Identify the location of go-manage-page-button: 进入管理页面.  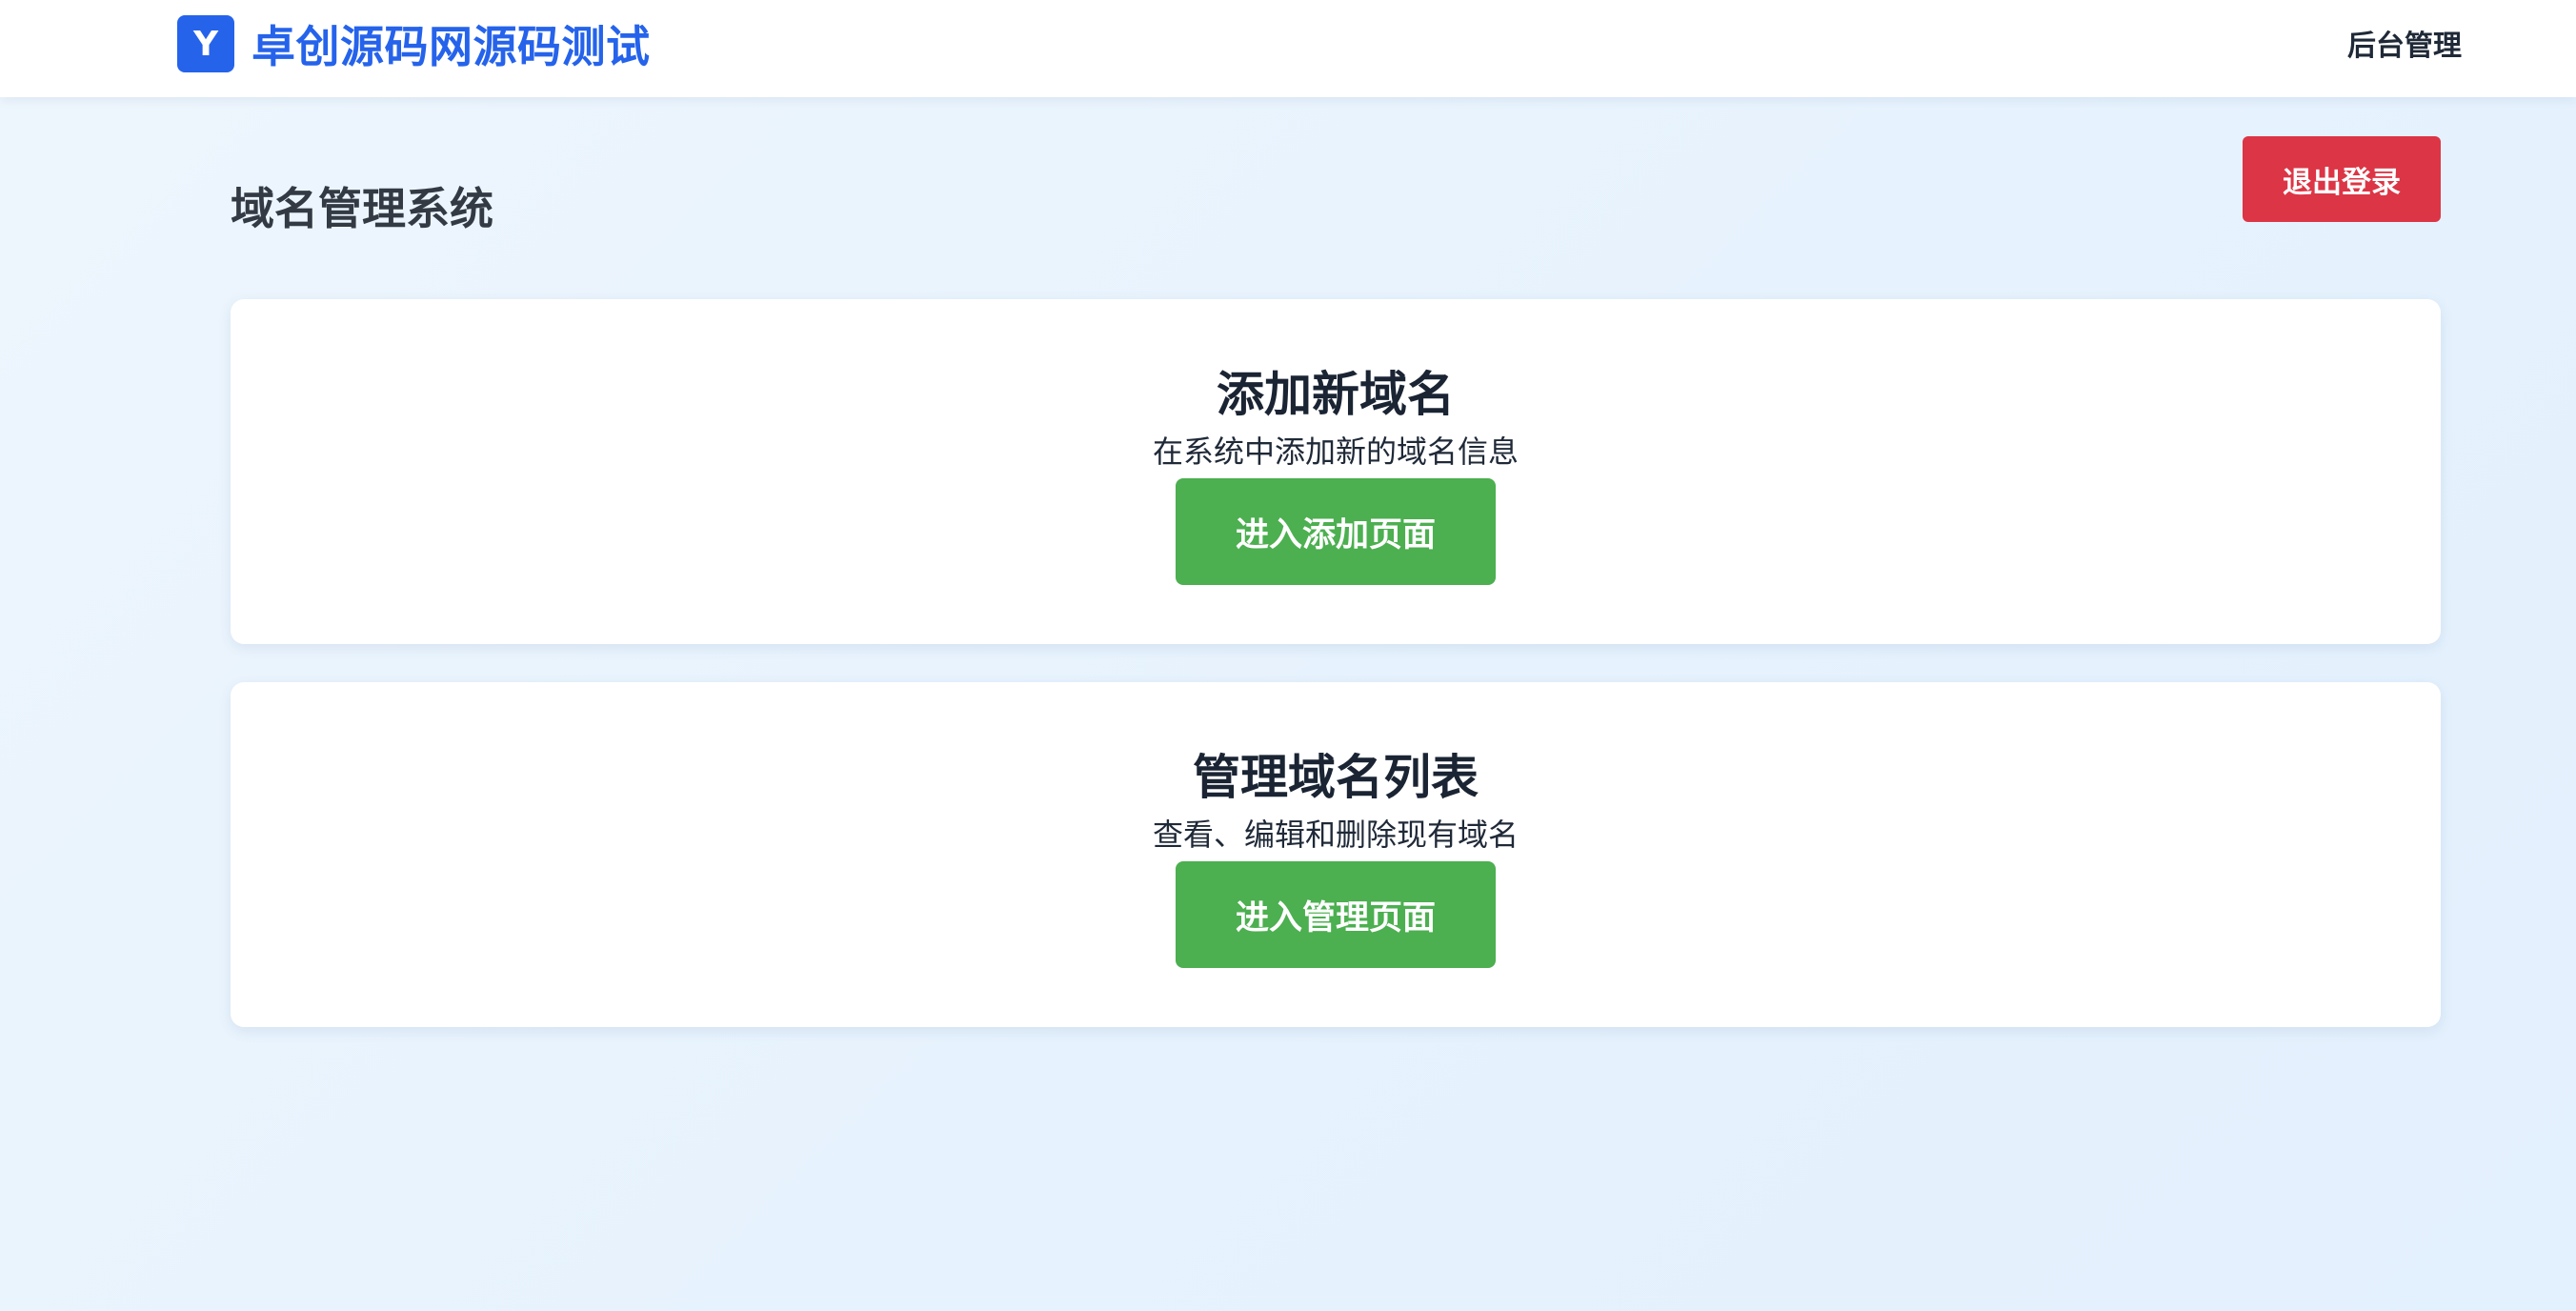
(1336, 914).